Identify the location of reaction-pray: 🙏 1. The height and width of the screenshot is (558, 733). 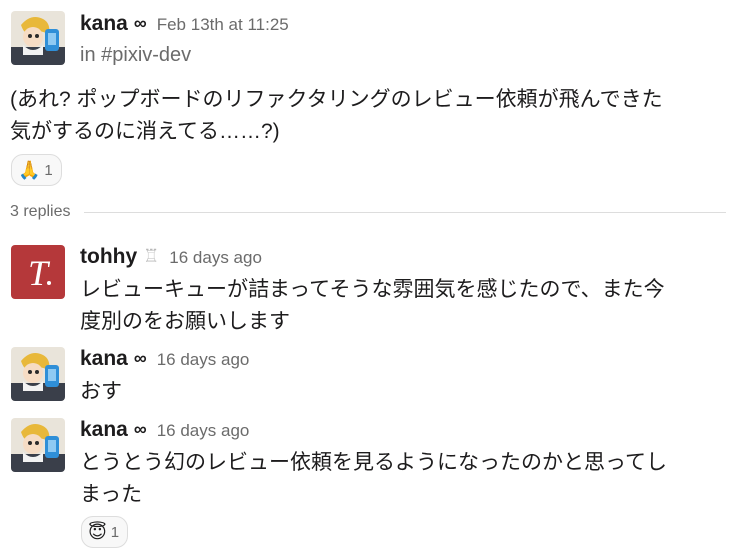
(36, 170).